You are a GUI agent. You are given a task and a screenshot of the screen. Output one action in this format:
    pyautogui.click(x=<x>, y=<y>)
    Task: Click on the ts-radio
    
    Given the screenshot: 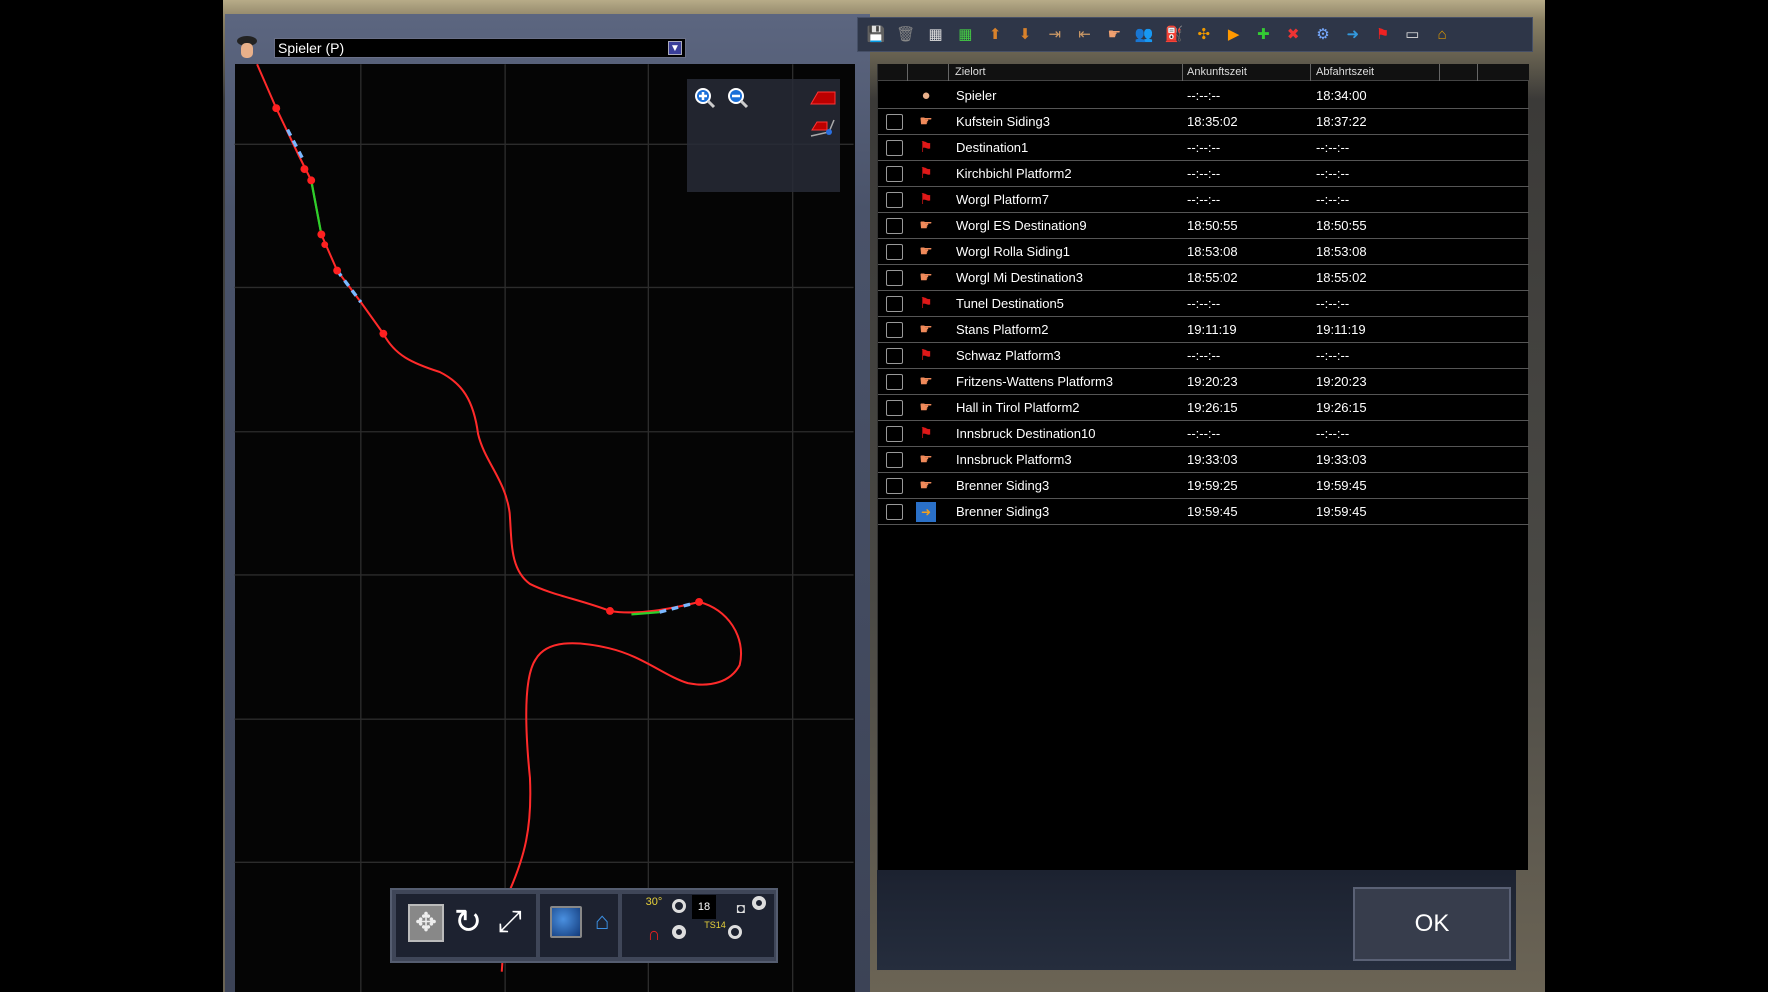 What is the action you would take?
    pyautogui.click(x=735, y=932)
    